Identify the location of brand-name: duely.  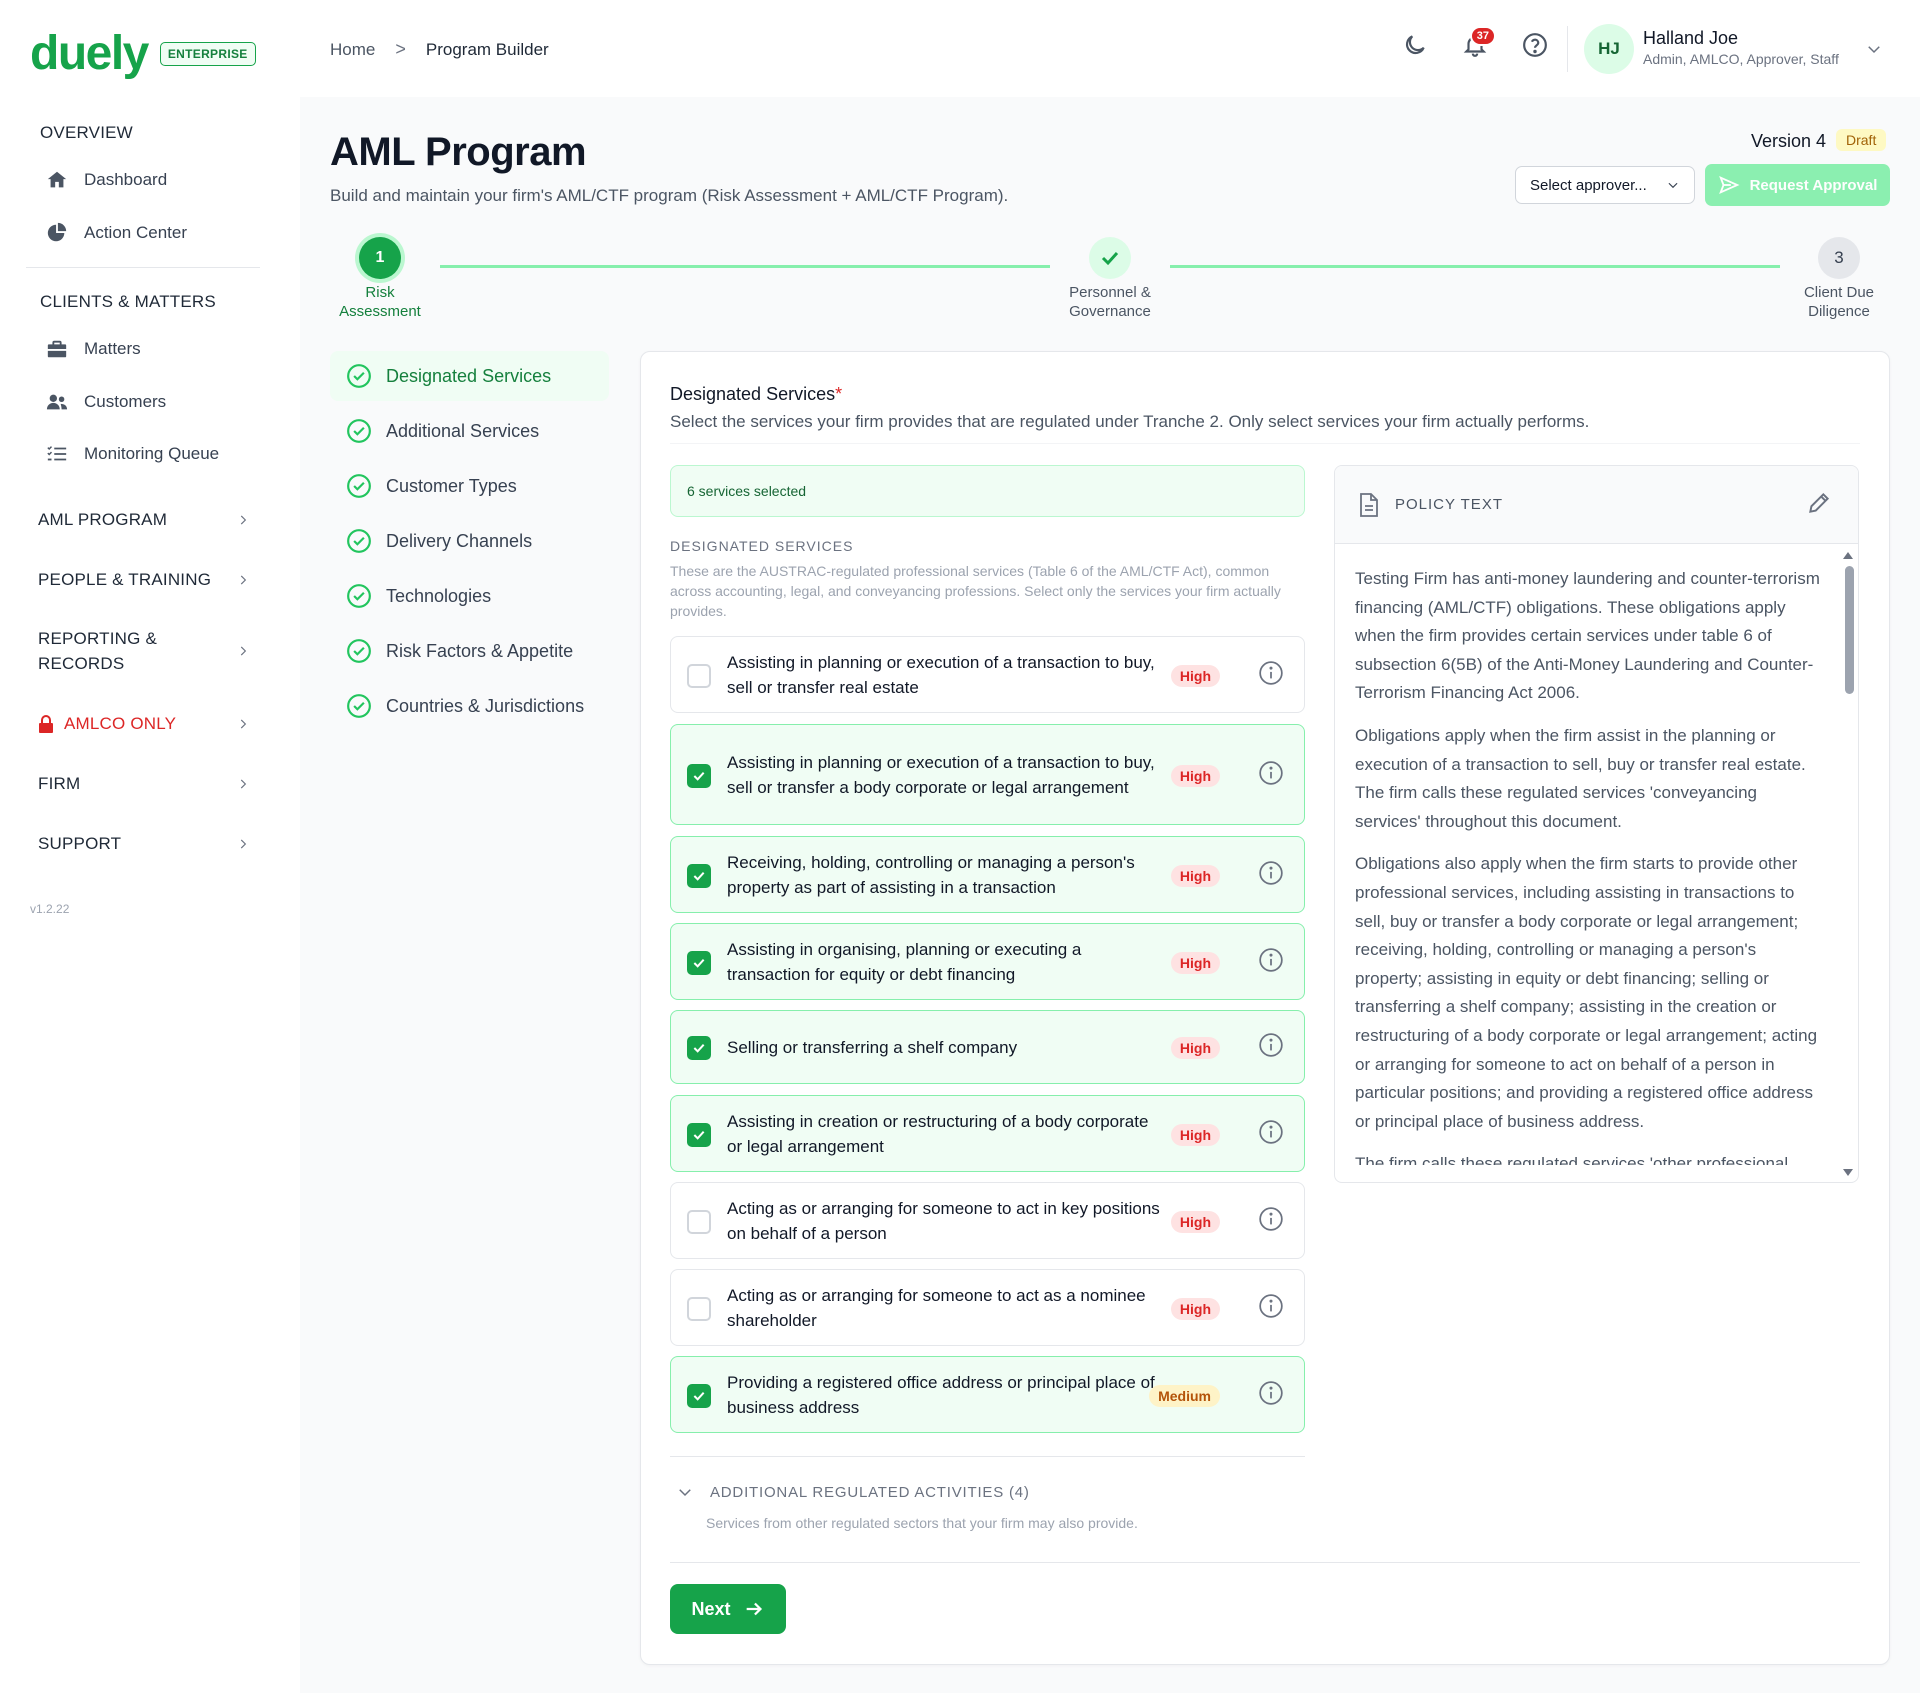
(89, 53).